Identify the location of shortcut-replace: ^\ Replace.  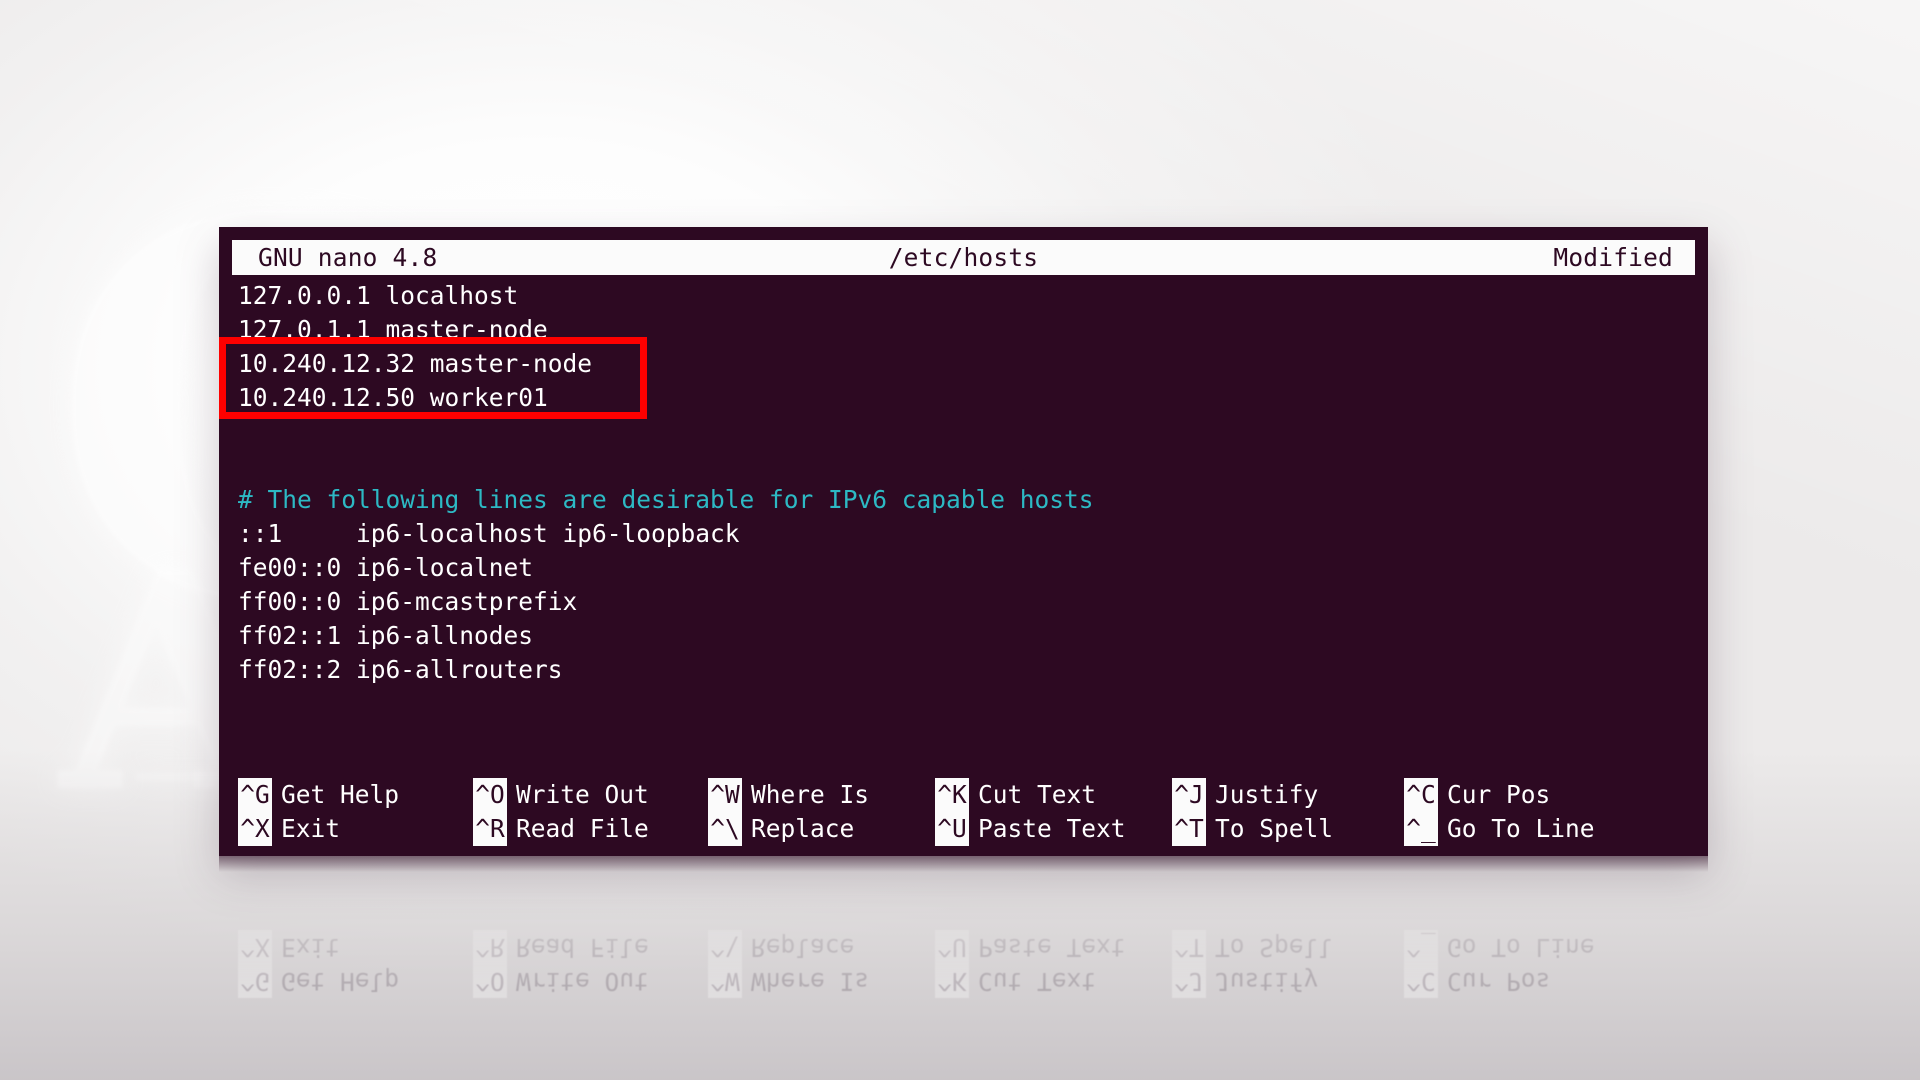
(821, 829).